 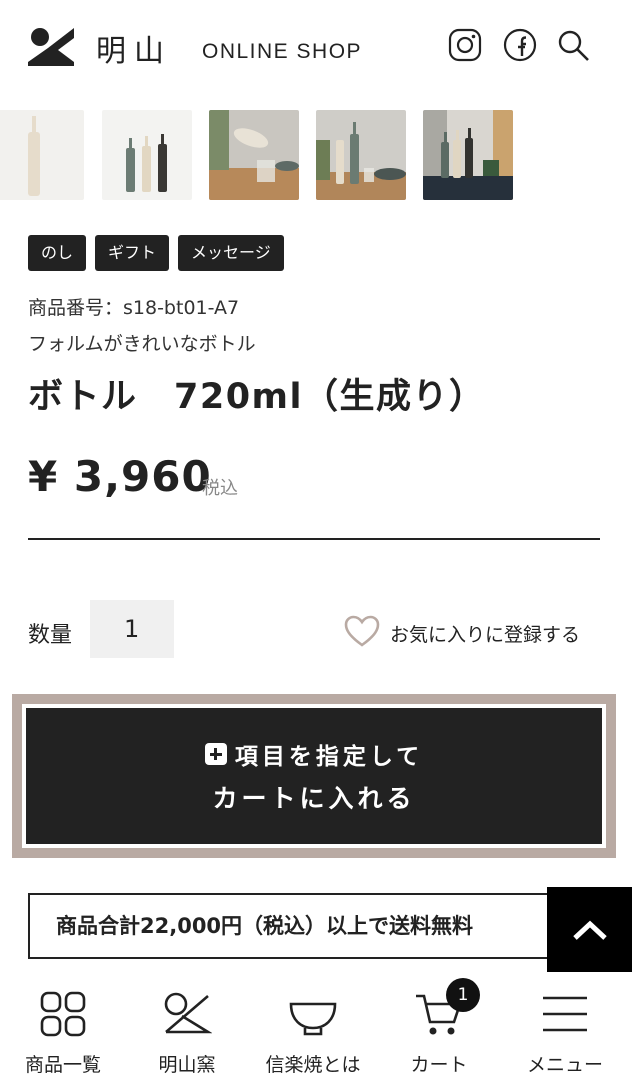 What do you see at coordinates (362, 631) in the screenshot?
I see `heart-icon` at bounding box center [362, 631].